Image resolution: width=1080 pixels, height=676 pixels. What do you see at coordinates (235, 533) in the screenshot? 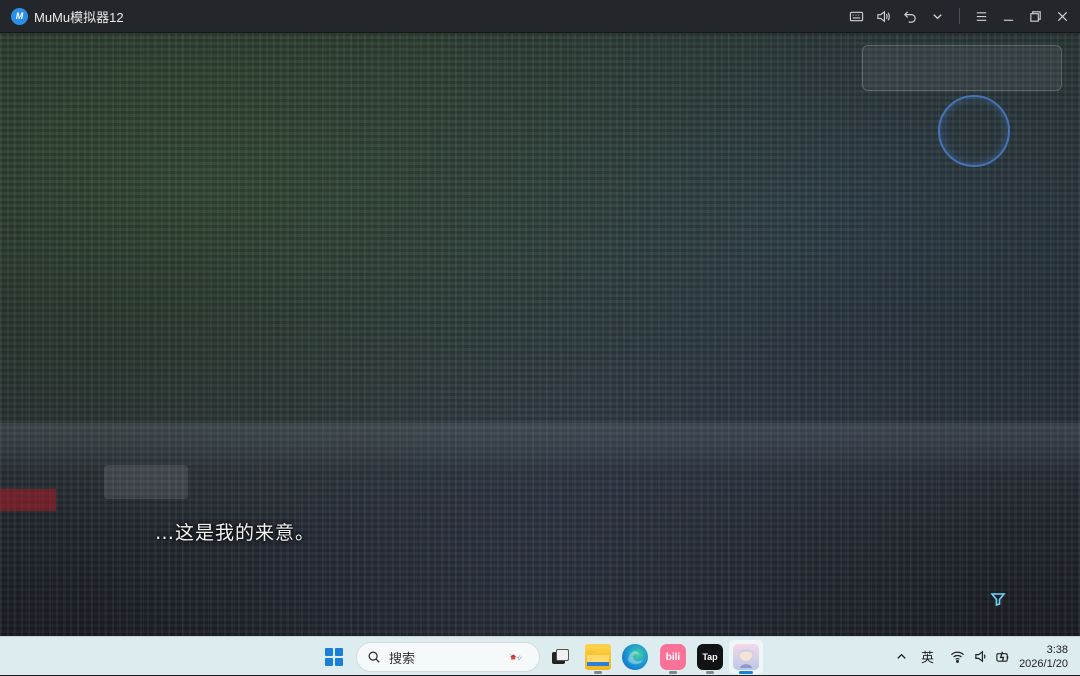
I see `dialog-text: …这是我的来意。` at bounding box center [235, 533].